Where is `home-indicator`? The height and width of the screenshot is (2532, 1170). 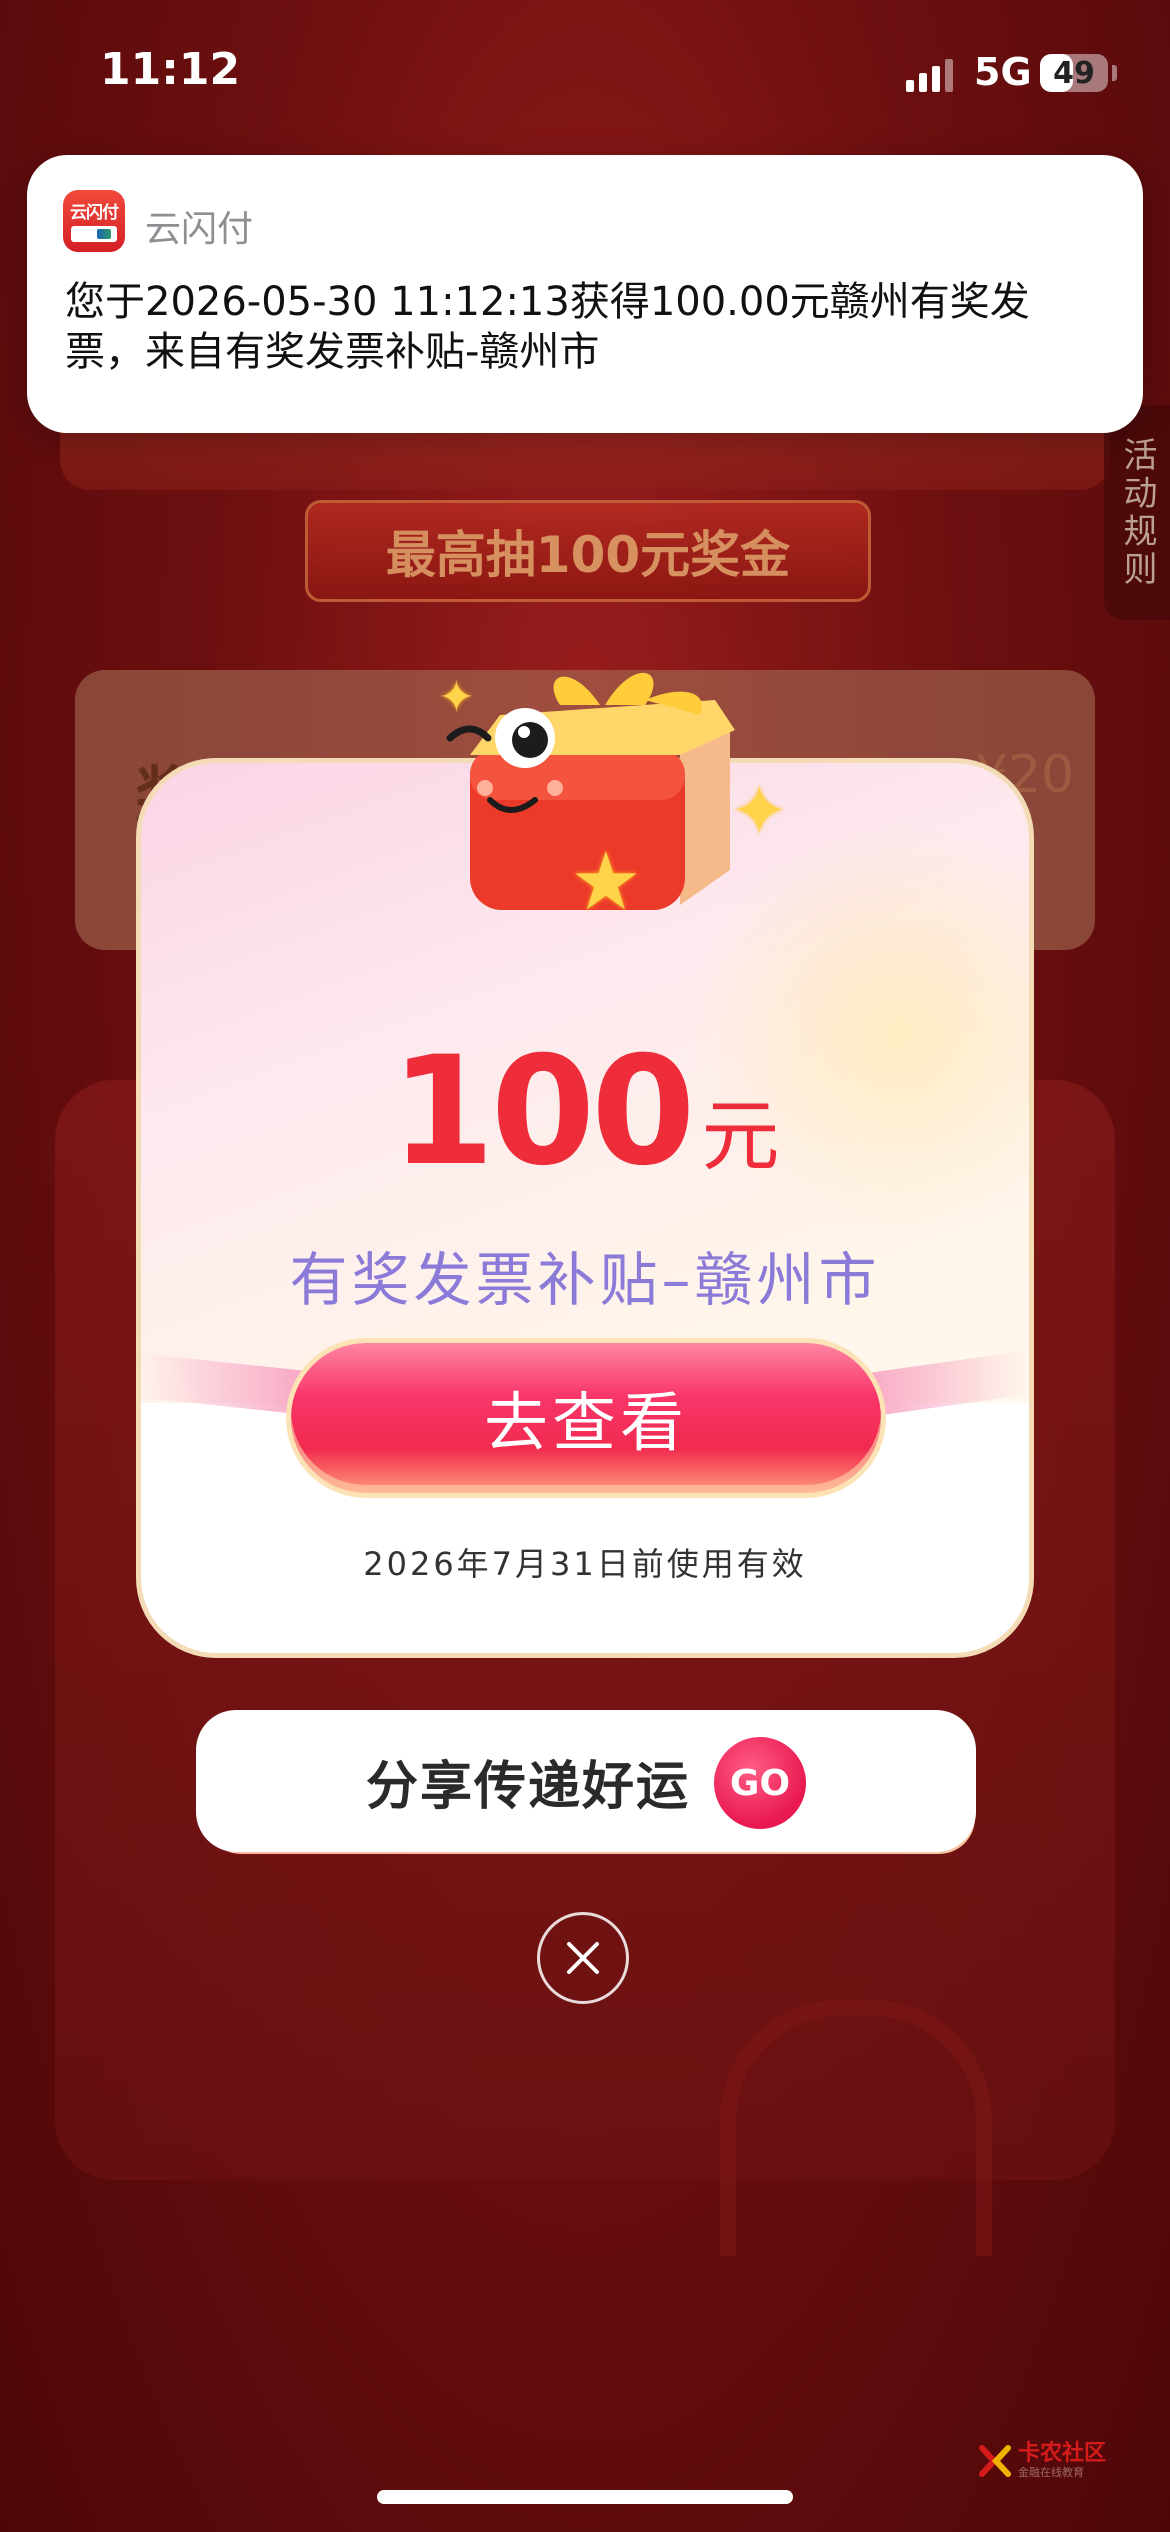 home-indicator is located at coordinates (585, 2497).